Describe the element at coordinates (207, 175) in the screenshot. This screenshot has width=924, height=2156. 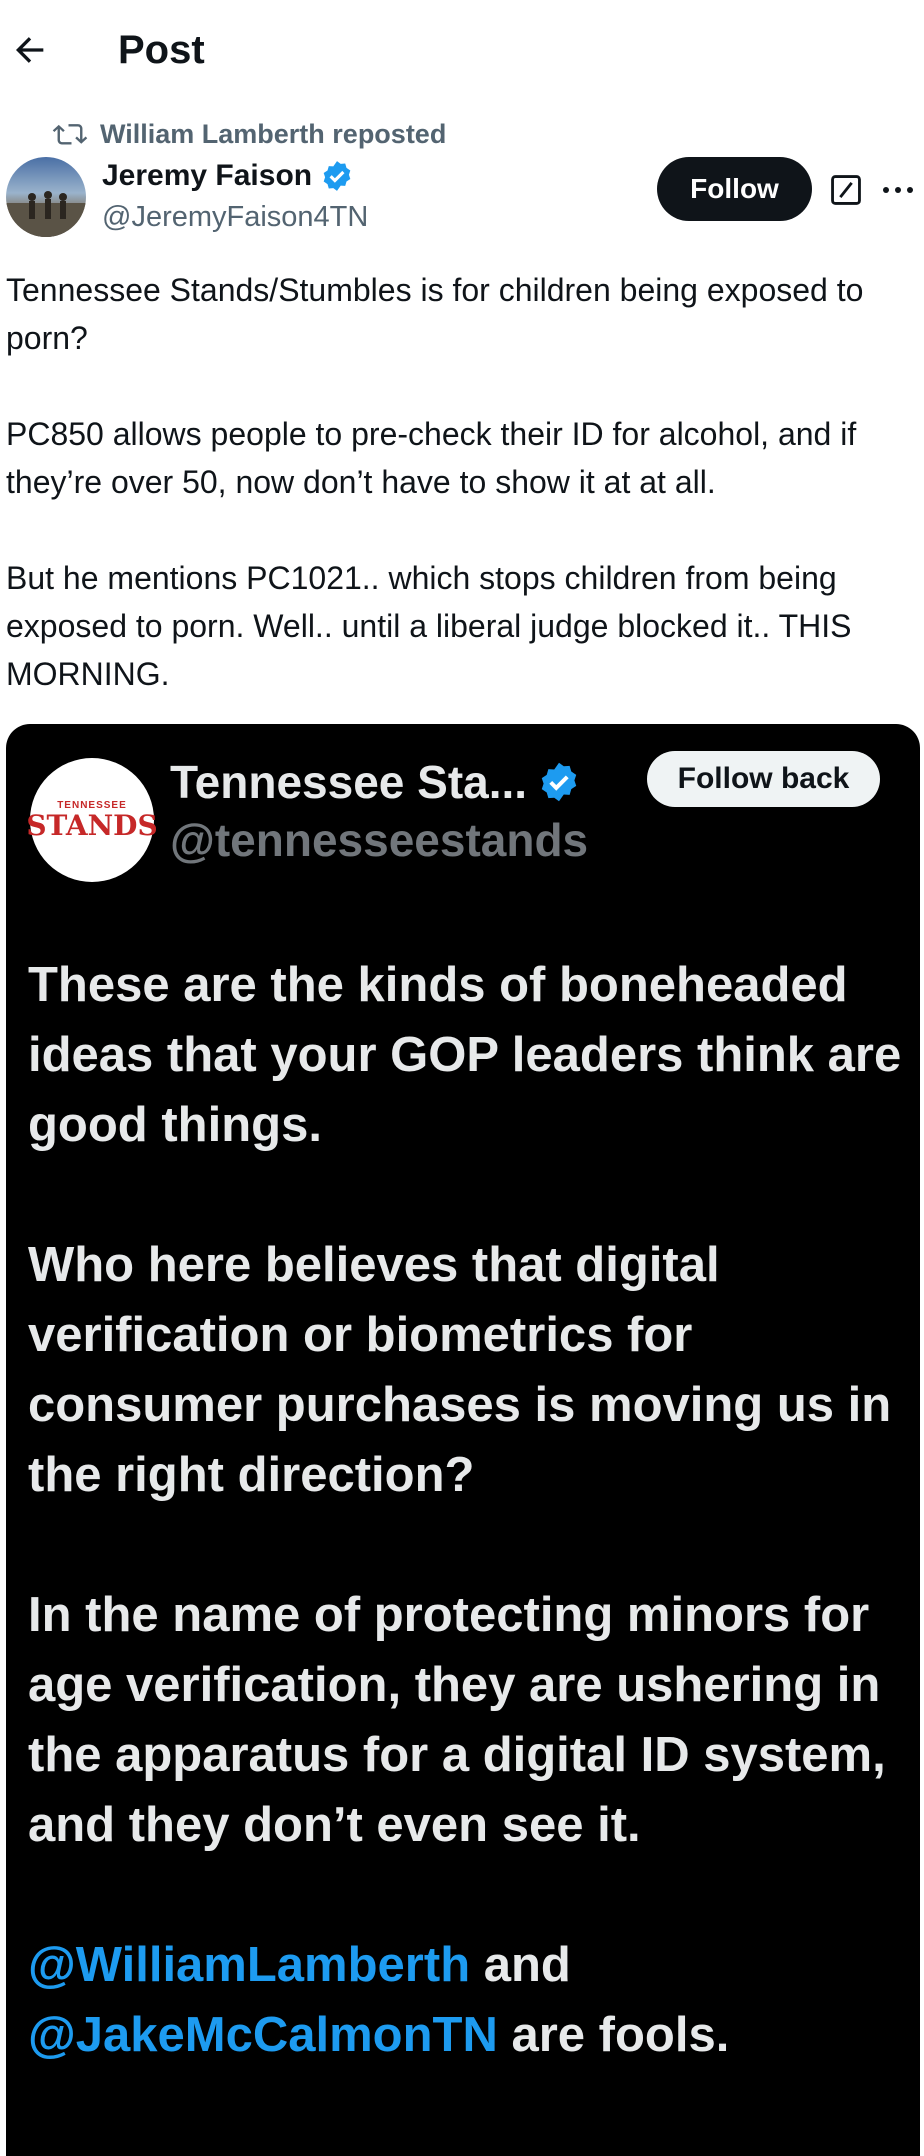
I see `author-name-text: Jeremy Faison` at that location.